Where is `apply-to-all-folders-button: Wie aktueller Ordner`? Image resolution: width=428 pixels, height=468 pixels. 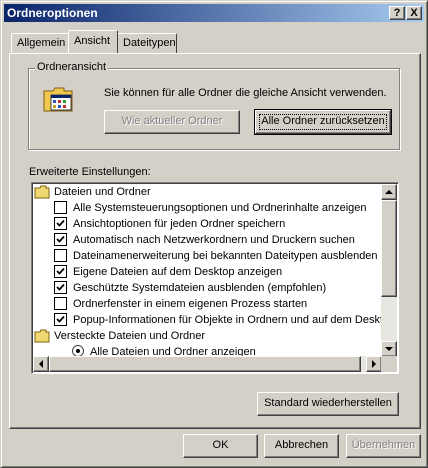
apply-to-all-folders-button: Wie aktueller Ordner is located at coordinates (172, 122).